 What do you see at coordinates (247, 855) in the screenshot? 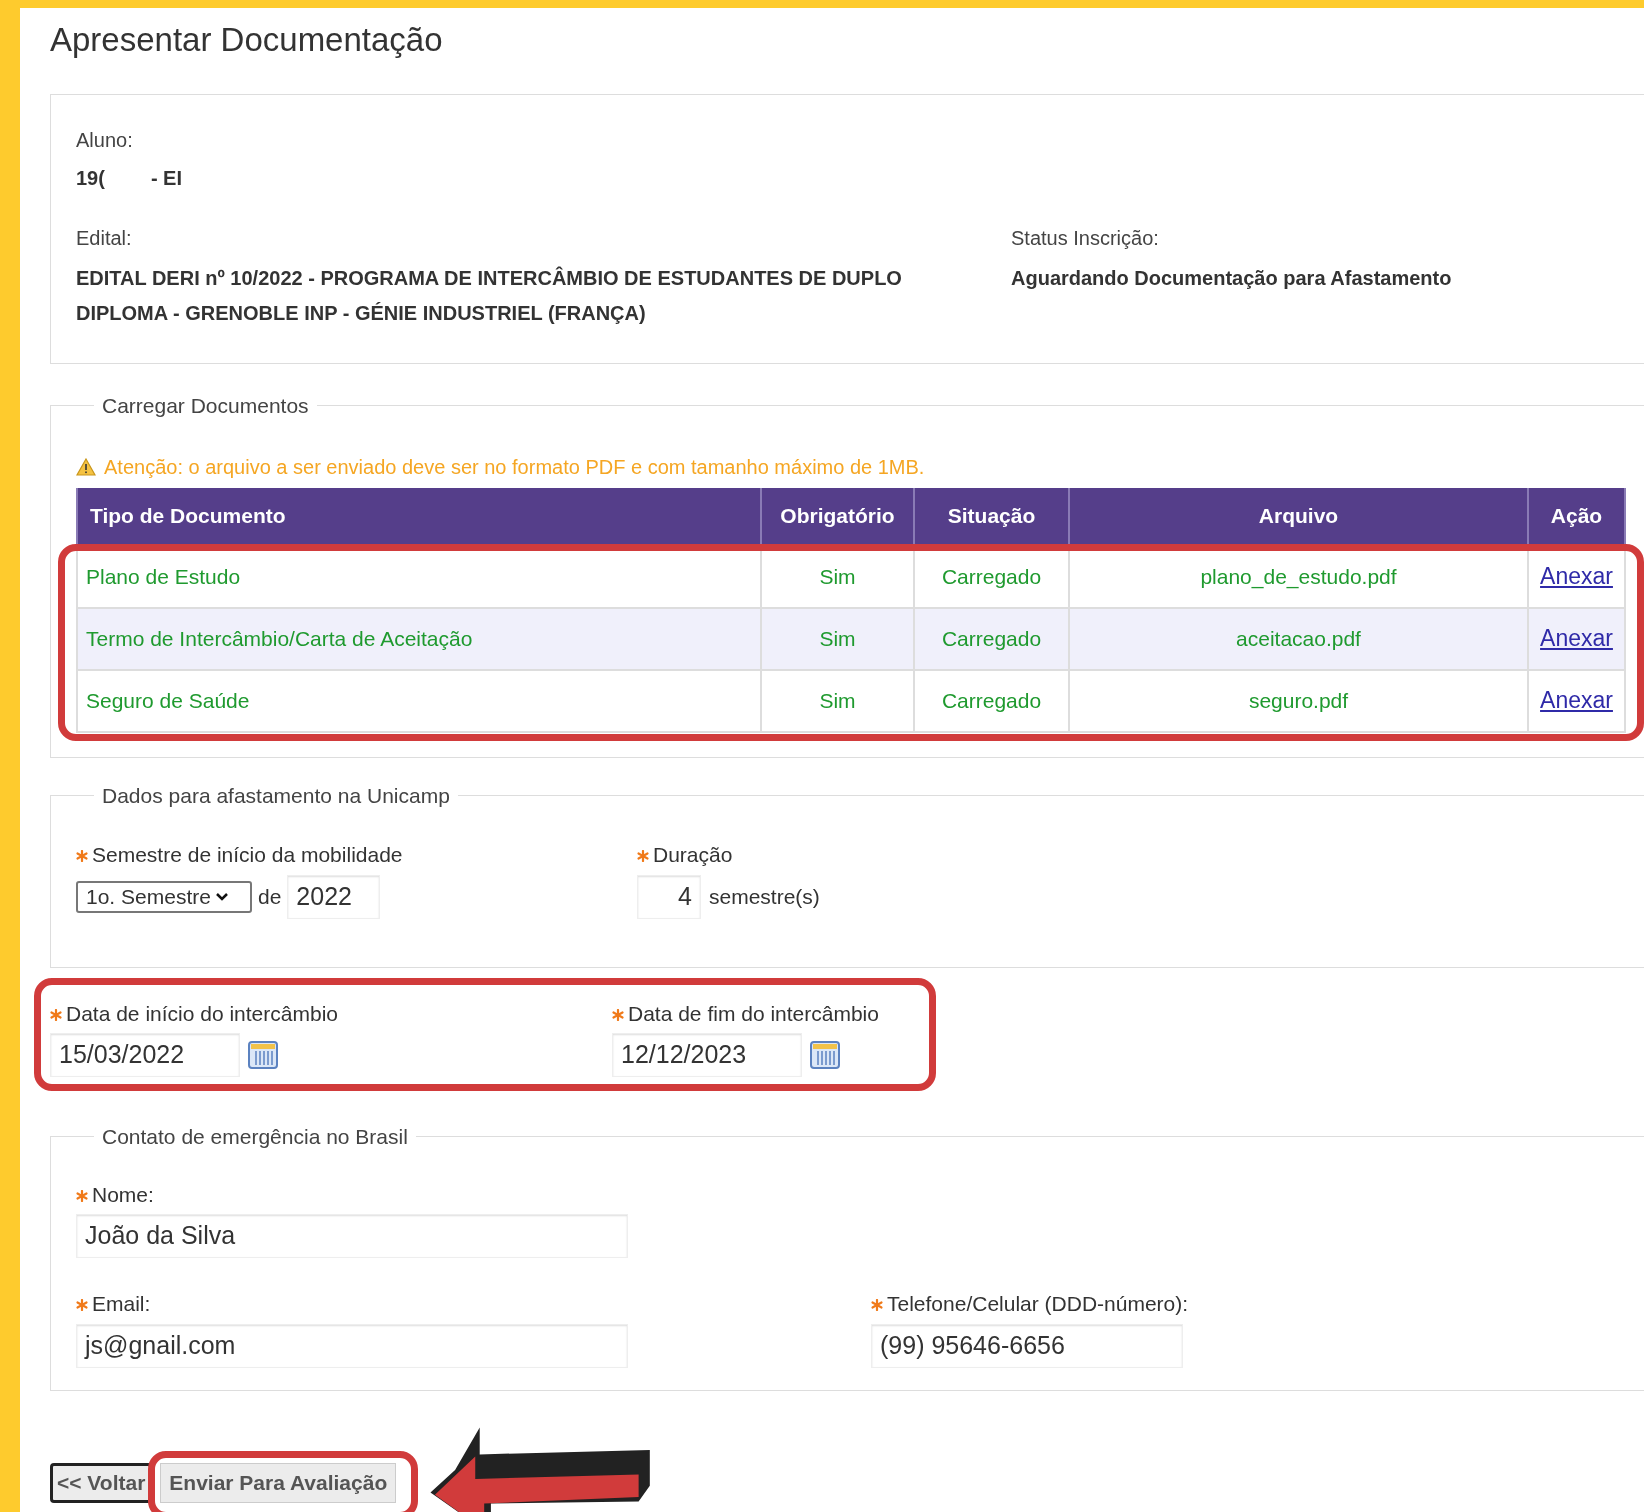
I see `field-label: Semestre de início da mobilidade` at bounding box center [247, 855].